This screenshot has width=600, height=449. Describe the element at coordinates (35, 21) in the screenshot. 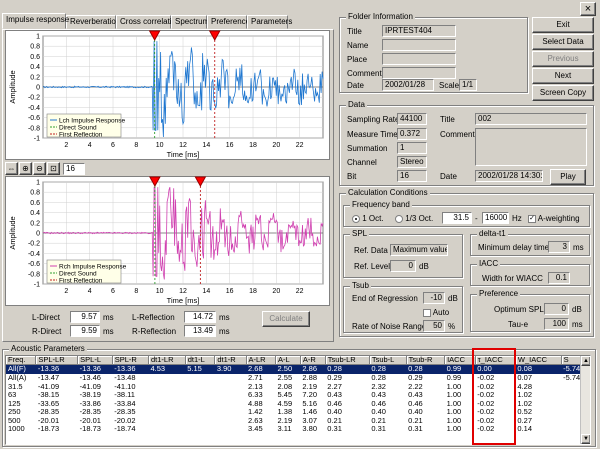

I see `tab-impulse-response: Impulse response` at that location.